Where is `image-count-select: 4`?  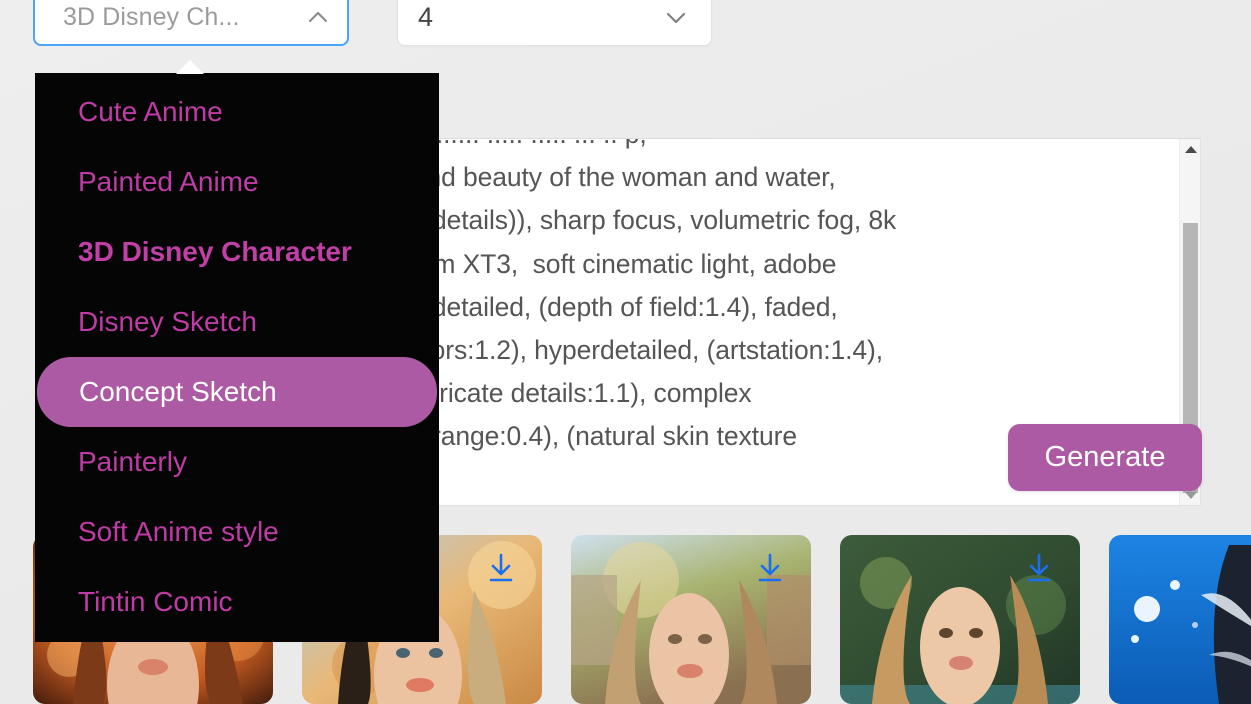
image-count-select: 4 is located at coordinates (554, 23).